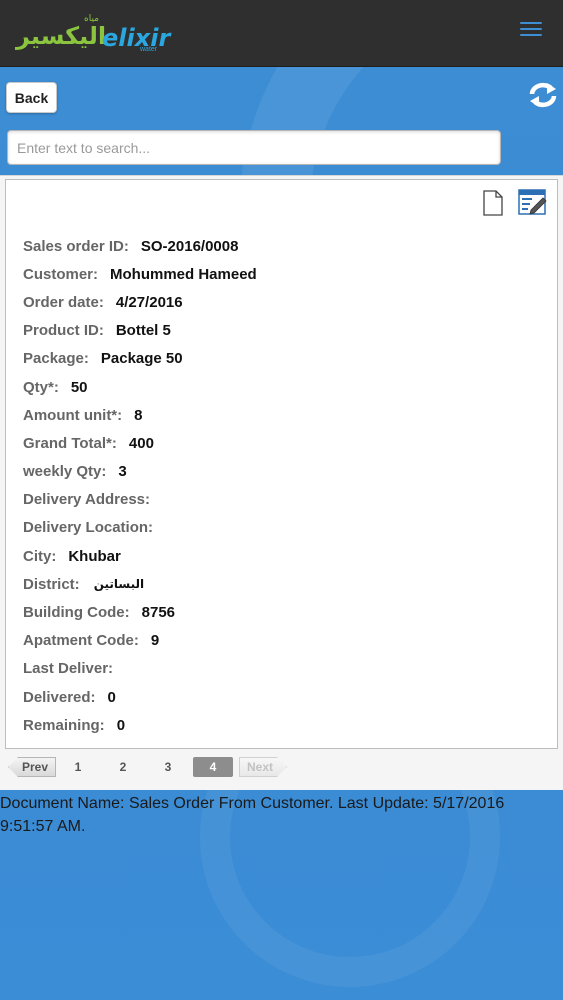 This screenshot has width=563, height=1000. I want to click on field-remaining: Remaining: 0, so click(74, 725).